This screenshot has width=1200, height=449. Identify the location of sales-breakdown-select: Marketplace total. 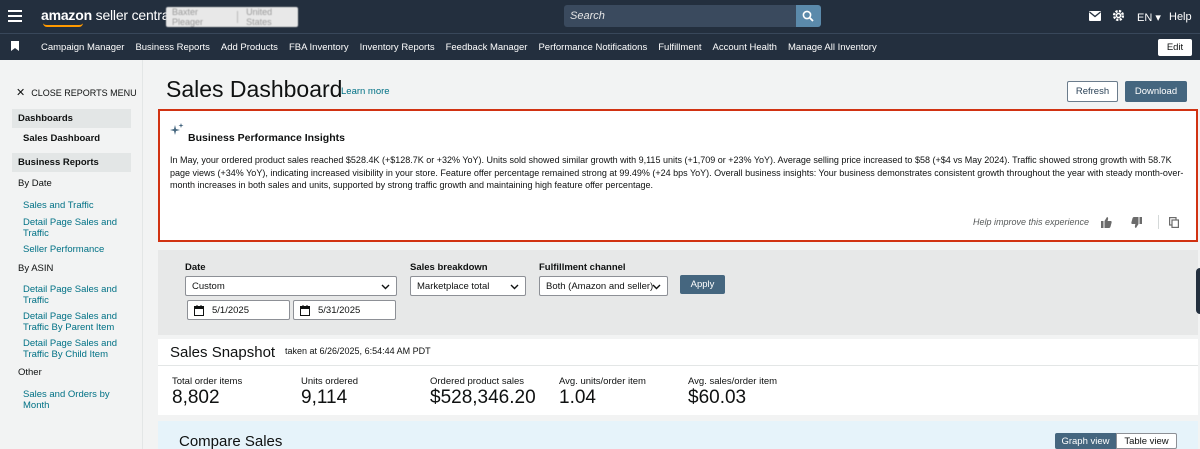
(468, 286).